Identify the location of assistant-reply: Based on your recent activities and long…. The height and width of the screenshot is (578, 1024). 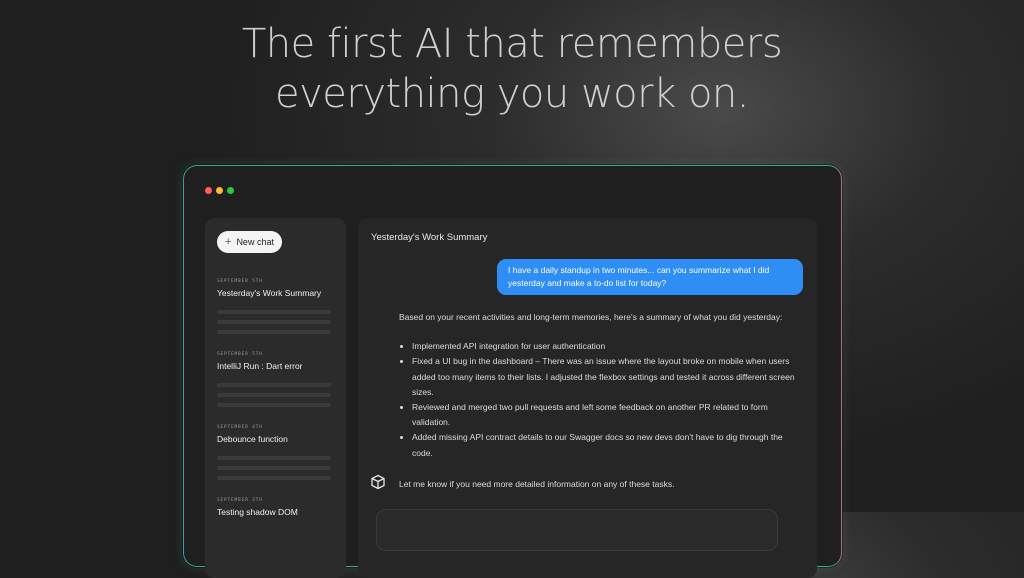
(601, 385).